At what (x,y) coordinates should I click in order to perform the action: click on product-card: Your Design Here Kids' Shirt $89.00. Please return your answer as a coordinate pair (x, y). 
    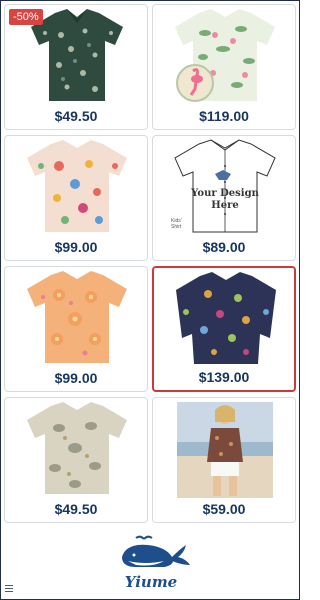
    Looking at the image, I should click on (224, 198).